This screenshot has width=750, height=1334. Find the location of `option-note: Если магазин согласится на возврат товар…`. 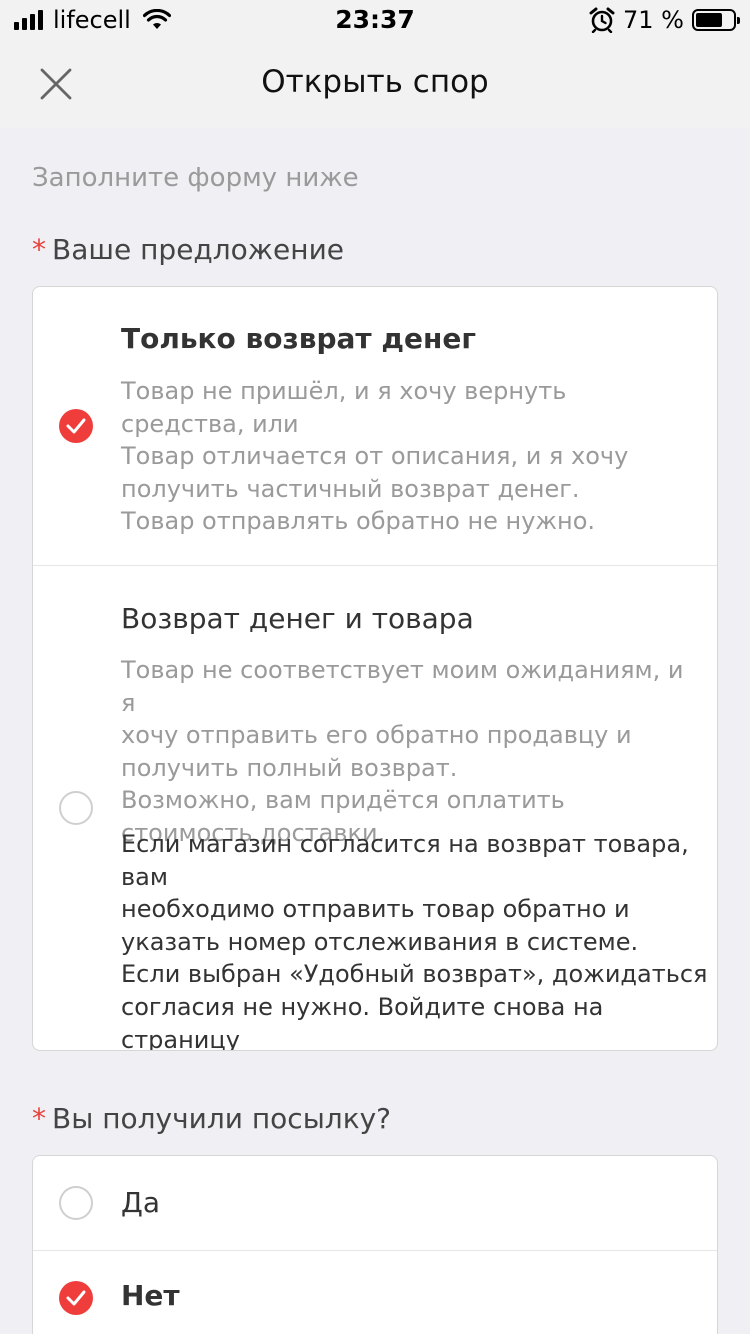

option-note: Если магазин согласится на возврат товар… is located at coordinates (414, 940).